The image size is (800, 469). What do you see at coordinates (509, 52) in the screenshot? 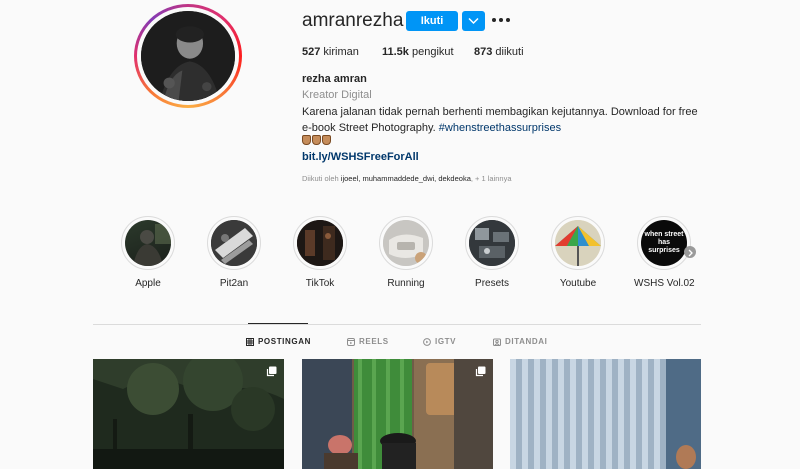
I see `following-label: diikuti` at bounding box center [509, 52].